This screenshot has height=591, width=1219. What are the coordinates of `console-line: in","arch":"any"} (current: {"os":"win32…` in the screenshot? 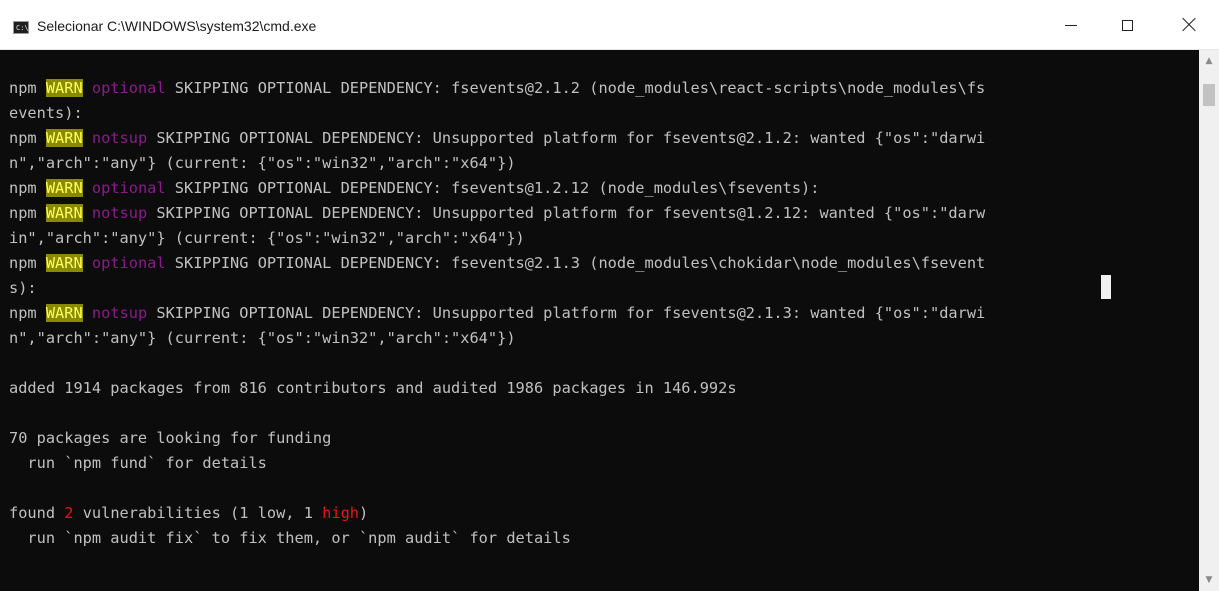 It's located at (497, 238).